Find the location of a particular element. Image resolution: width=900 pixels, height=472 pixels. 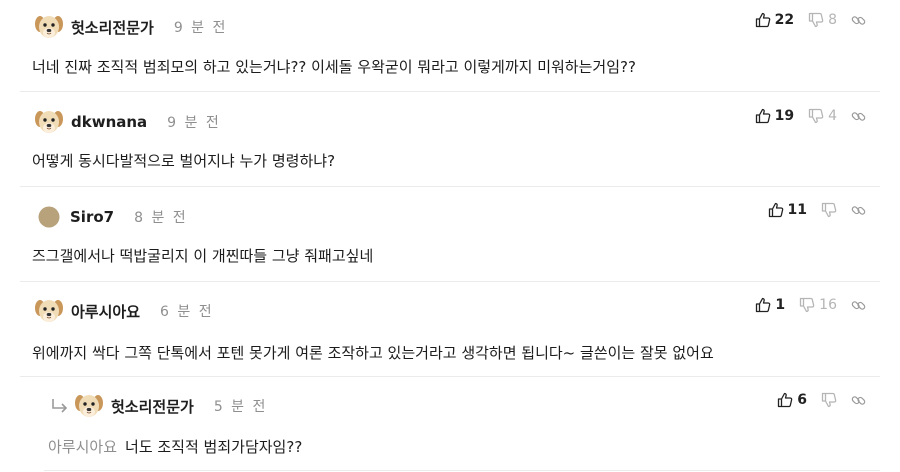

comment-meta: Siro7 8 분 전 is located at coordinates (111, 217).